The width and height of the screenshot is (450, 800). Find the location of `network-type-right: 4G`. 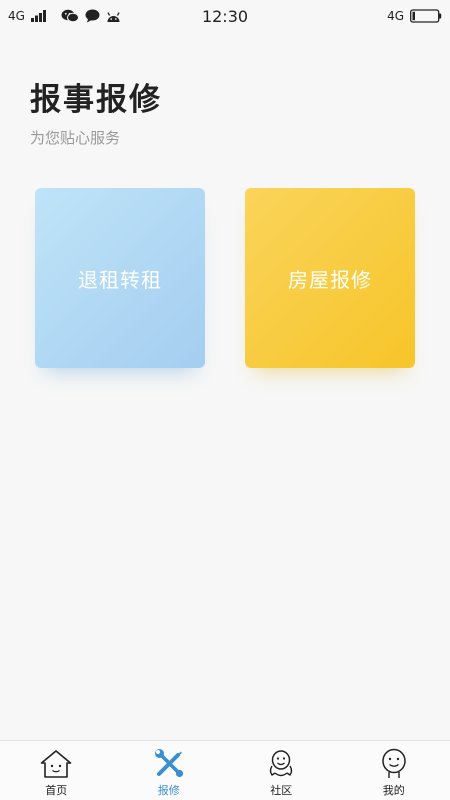

network-type-right: 4G is located at coordinates (395, 16).